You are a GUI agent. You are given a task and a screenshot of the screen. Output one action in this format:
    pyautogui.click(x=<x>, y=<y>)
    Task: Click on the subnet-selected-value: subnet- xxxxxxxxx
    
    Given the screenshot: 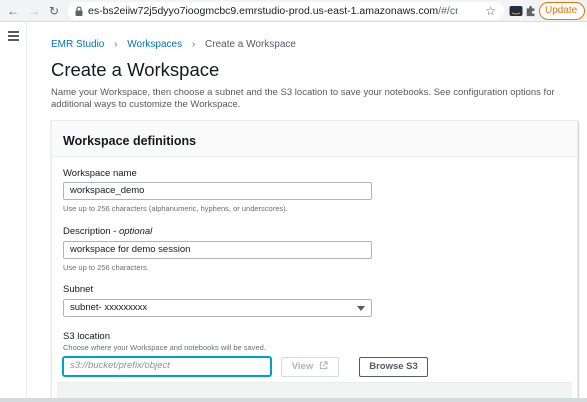 What is the action you would take?
    pyautogui.click(x=109, y=307)
    